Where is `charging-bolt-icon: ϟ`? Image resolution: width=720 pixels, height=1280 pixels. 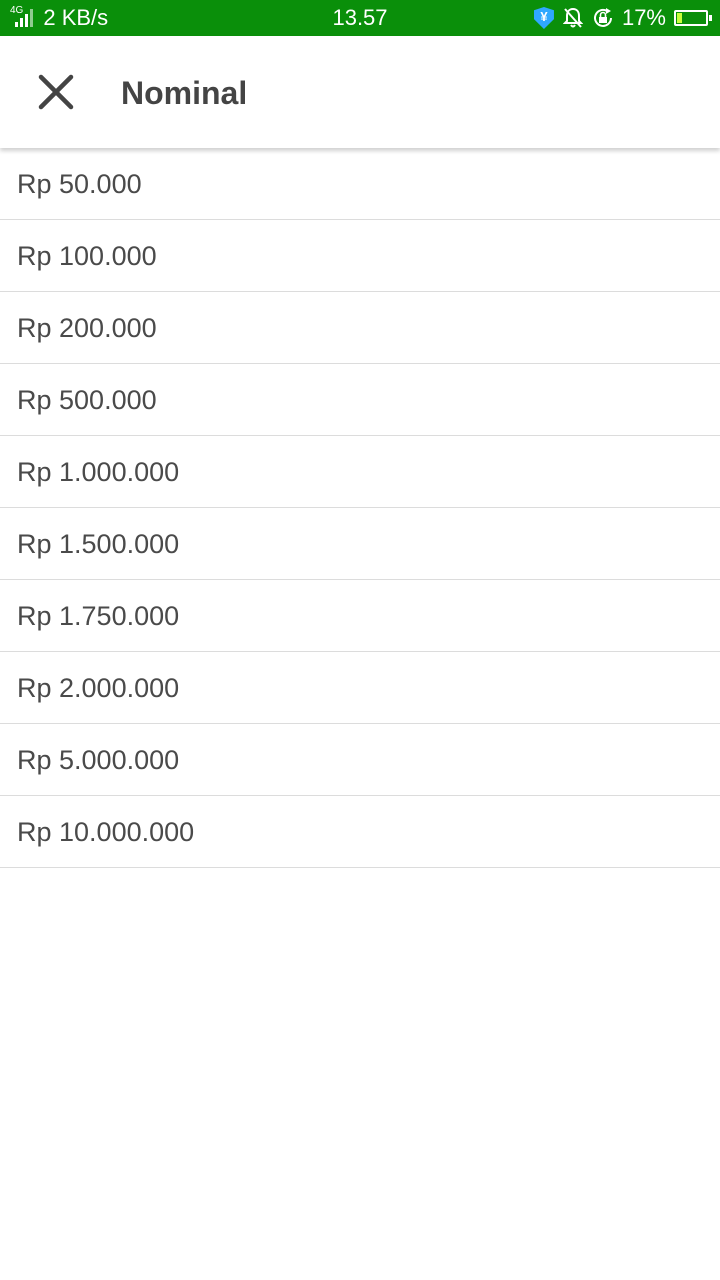
charging-bolt-icon: ϟ is located at coordinates (691, 17).